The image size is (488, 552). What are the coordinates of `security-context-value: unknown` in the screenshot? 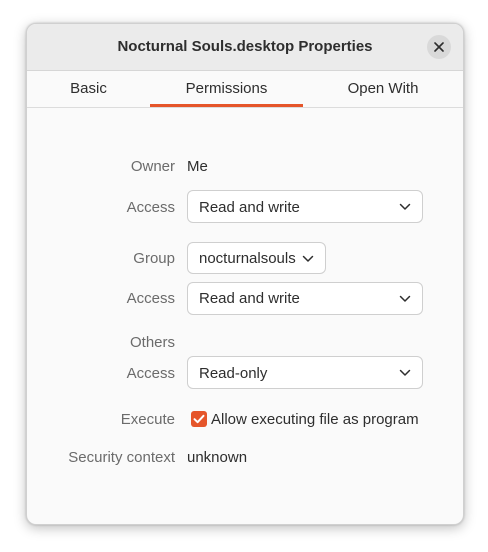 It's located at (217, 457).